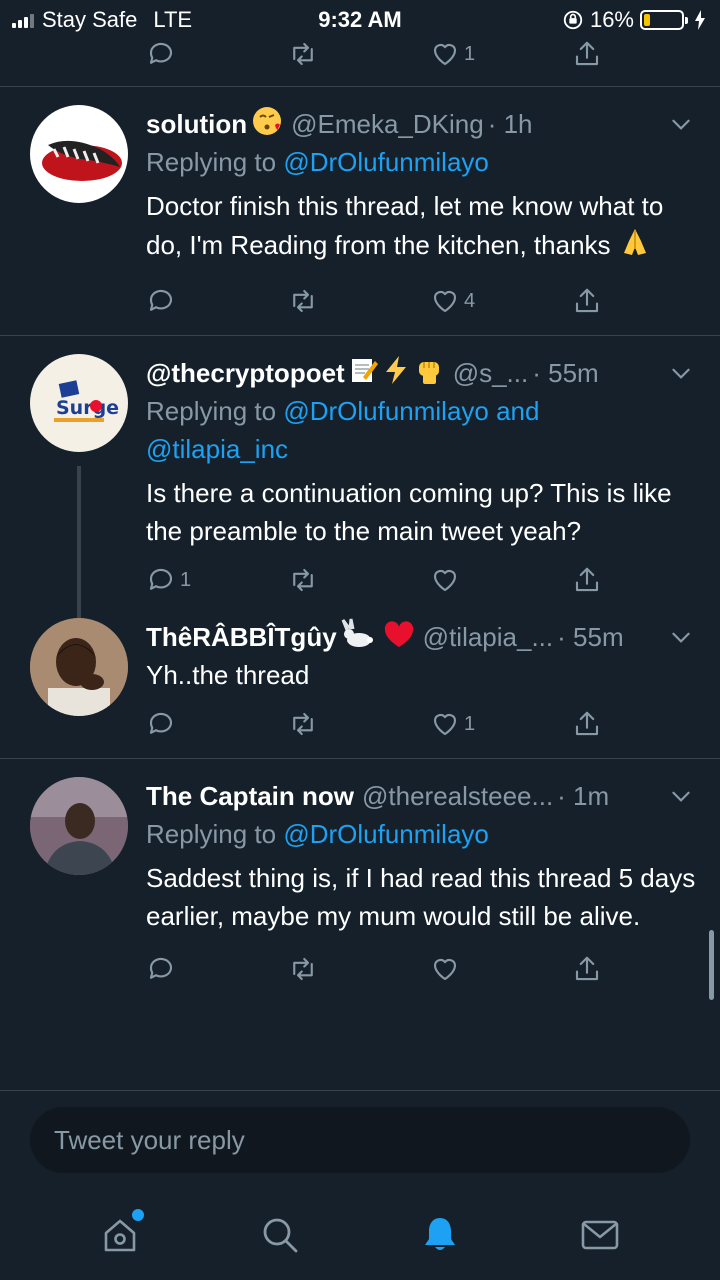 This screenshot has height=1280, width=720. What do you see at coordinates (501, 301) in the screenshot?
I see `like-button: 4` at bounding box center [501, 301].